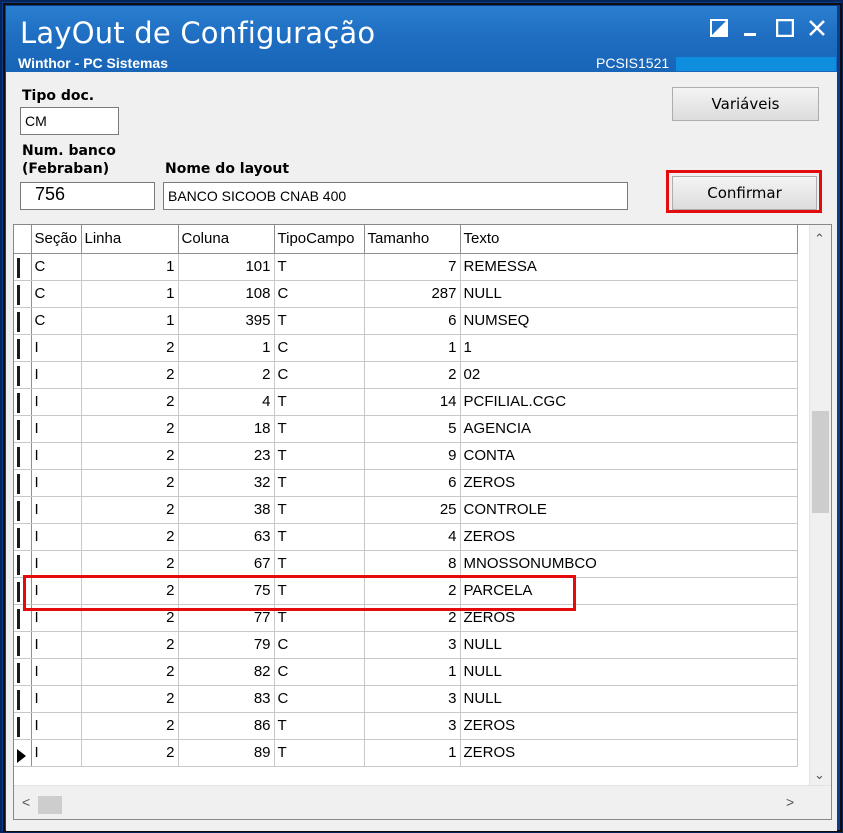 Image resolution: width=843 pixels, height=833 pixels. Describe the element at coordinates (785, 31) in the screenshot. I see `maximize-icon` at that location.